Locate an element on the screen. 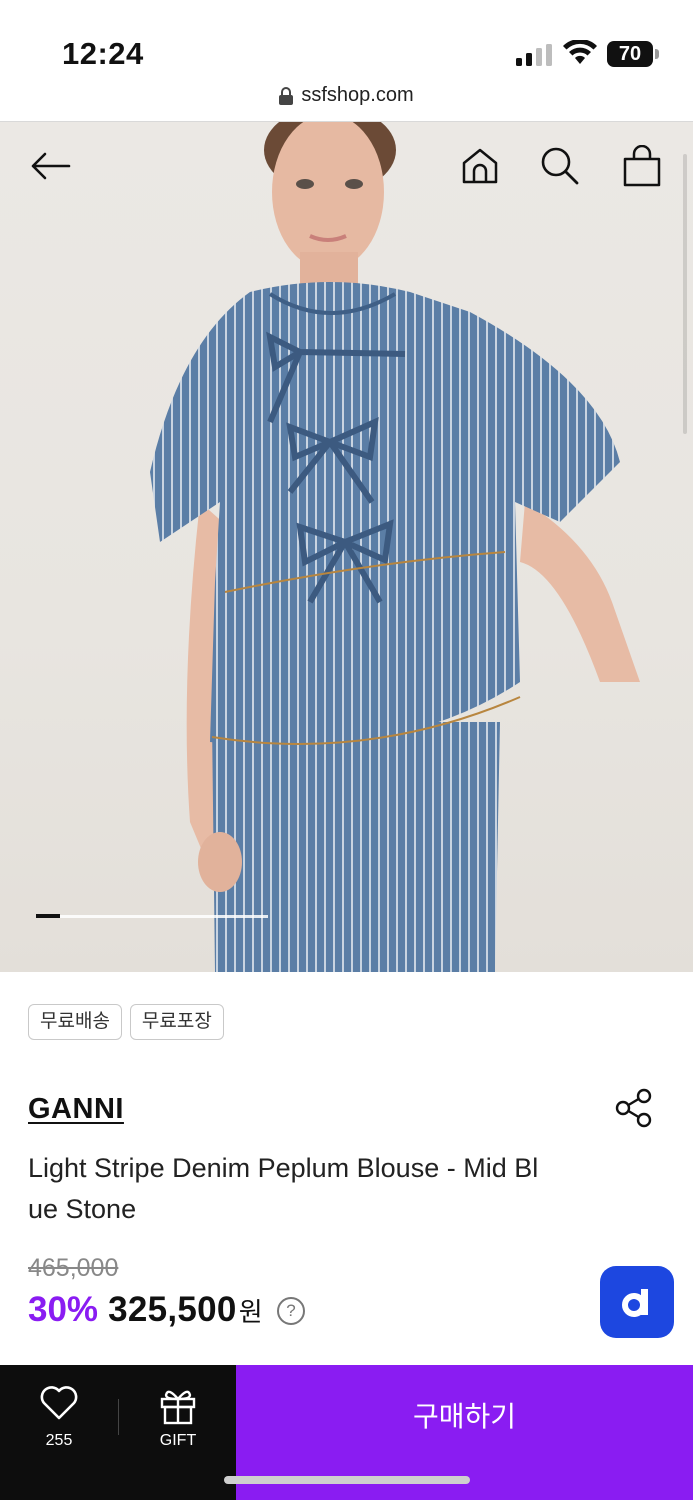 This screenshot has height=1500, width=693. url-text: ssfshop.com is located at coordinates (357, 95).